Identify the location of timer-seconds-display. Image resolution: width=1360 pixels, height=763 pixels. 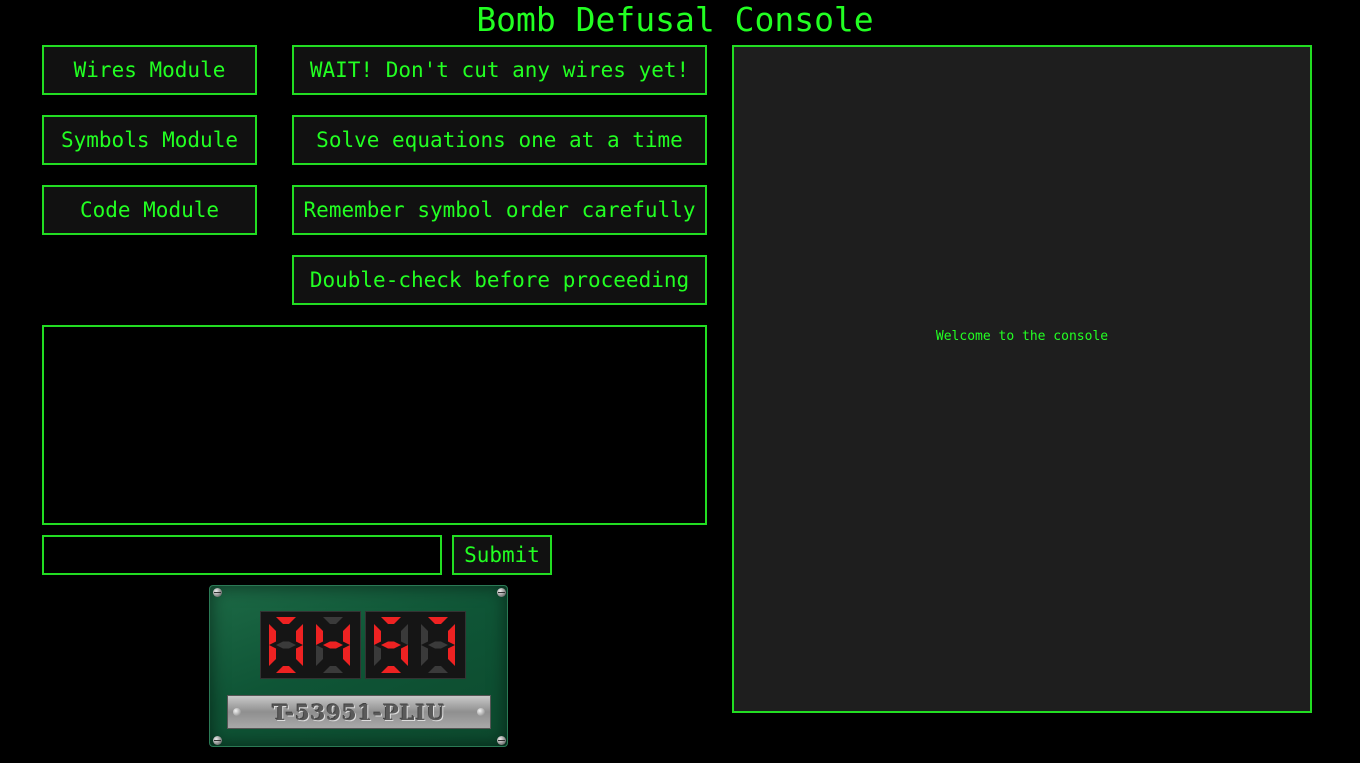
(415, 645).